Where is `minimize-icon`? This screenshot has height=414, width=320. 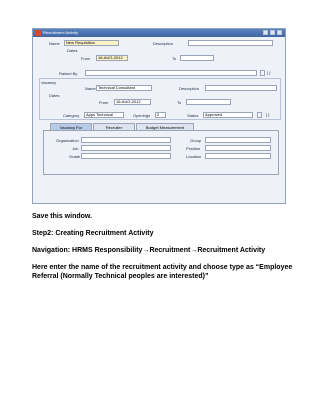
minimize-icon is located at coordinates (265, 32).